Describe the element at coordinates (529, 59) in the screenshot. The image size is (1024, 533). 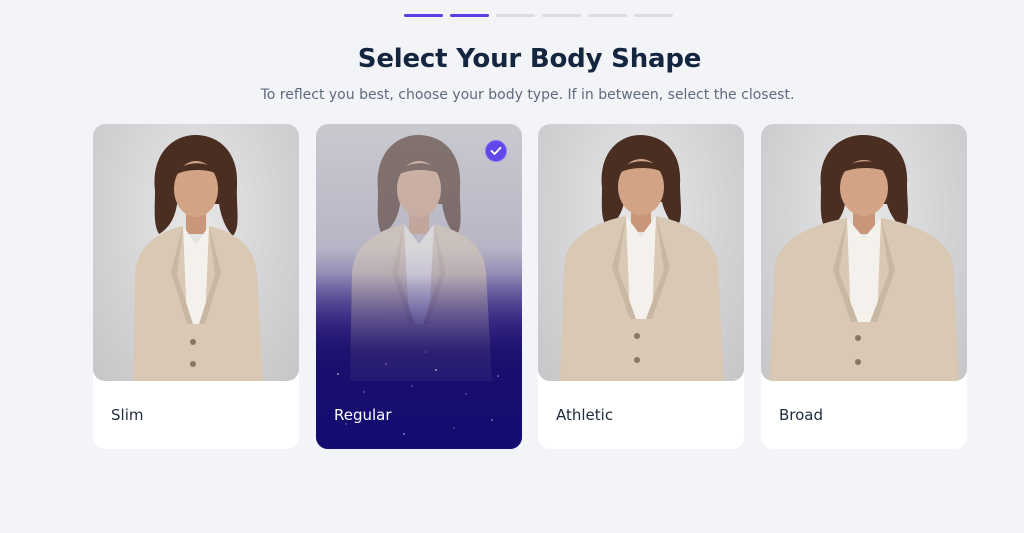
I see `page-title: Select Your Body Shape` at that location.